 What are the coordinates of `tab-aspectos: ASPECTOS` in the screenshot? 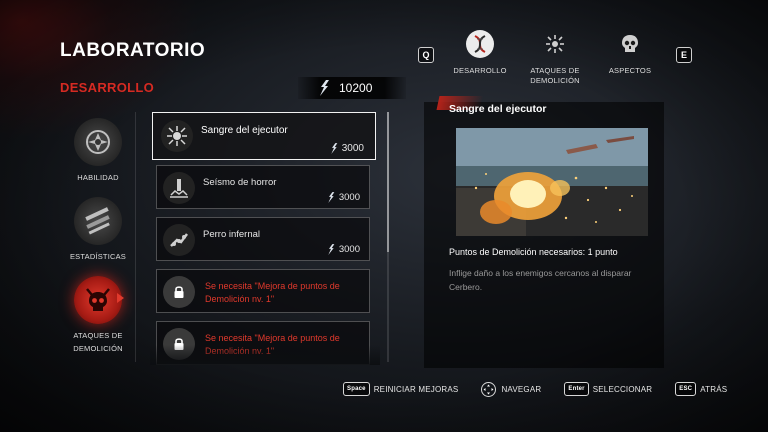 It's located at (630, 53).